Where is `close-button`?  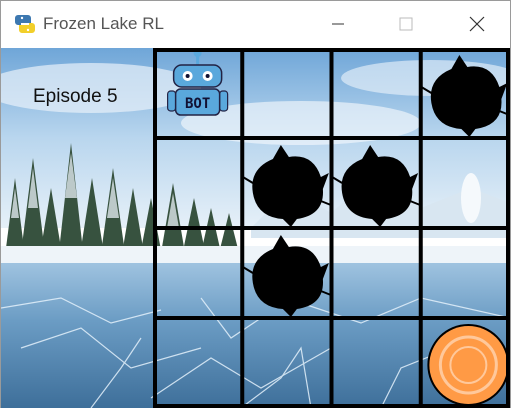 close-button is located at coordinates (476, 24).